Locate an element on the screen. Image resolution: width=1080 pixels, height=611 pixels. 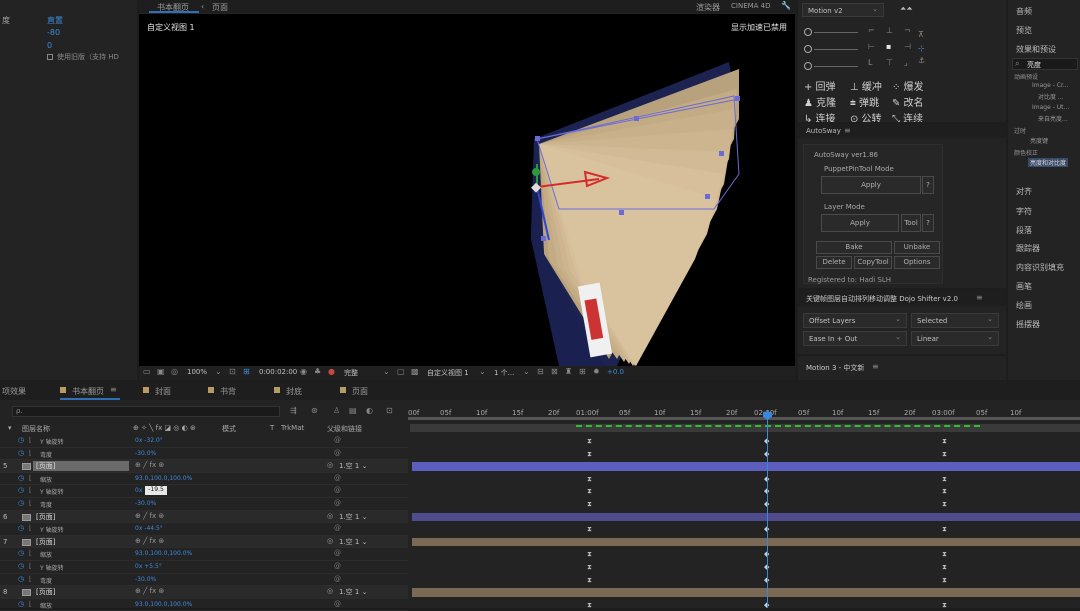
connect-button: ↳ 连接 is located at coordinates (820, 116).